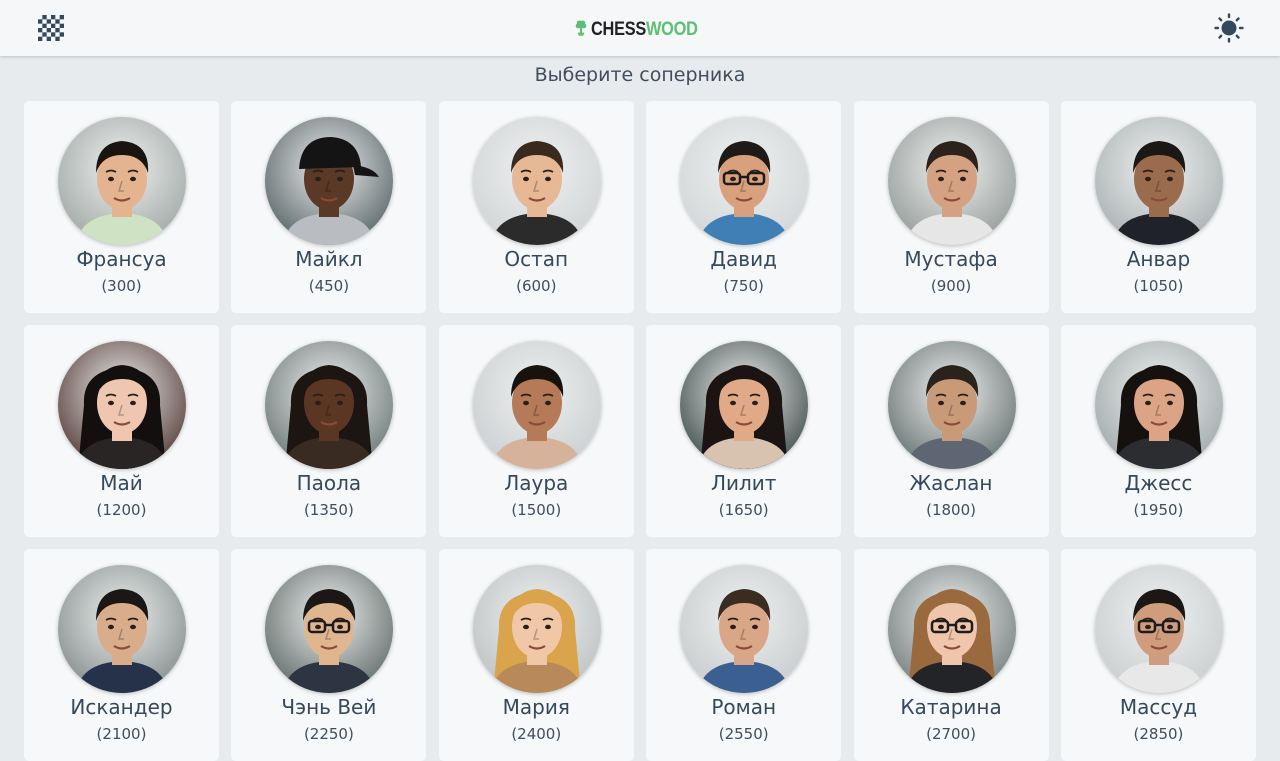 The image size is (1280, 761). I want to click on opponent-name: Лилит, so click(743, 483).